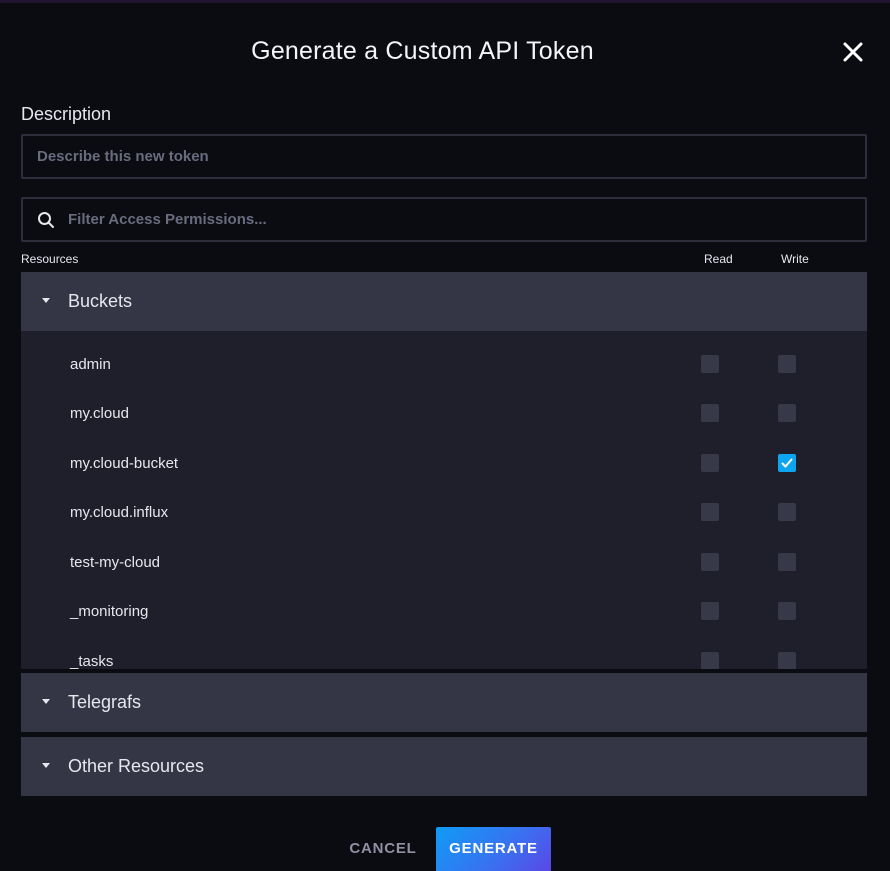 The height and width of the screenshot is (871, 890). I want to click on bucket-name: admin, so click(90, 364).